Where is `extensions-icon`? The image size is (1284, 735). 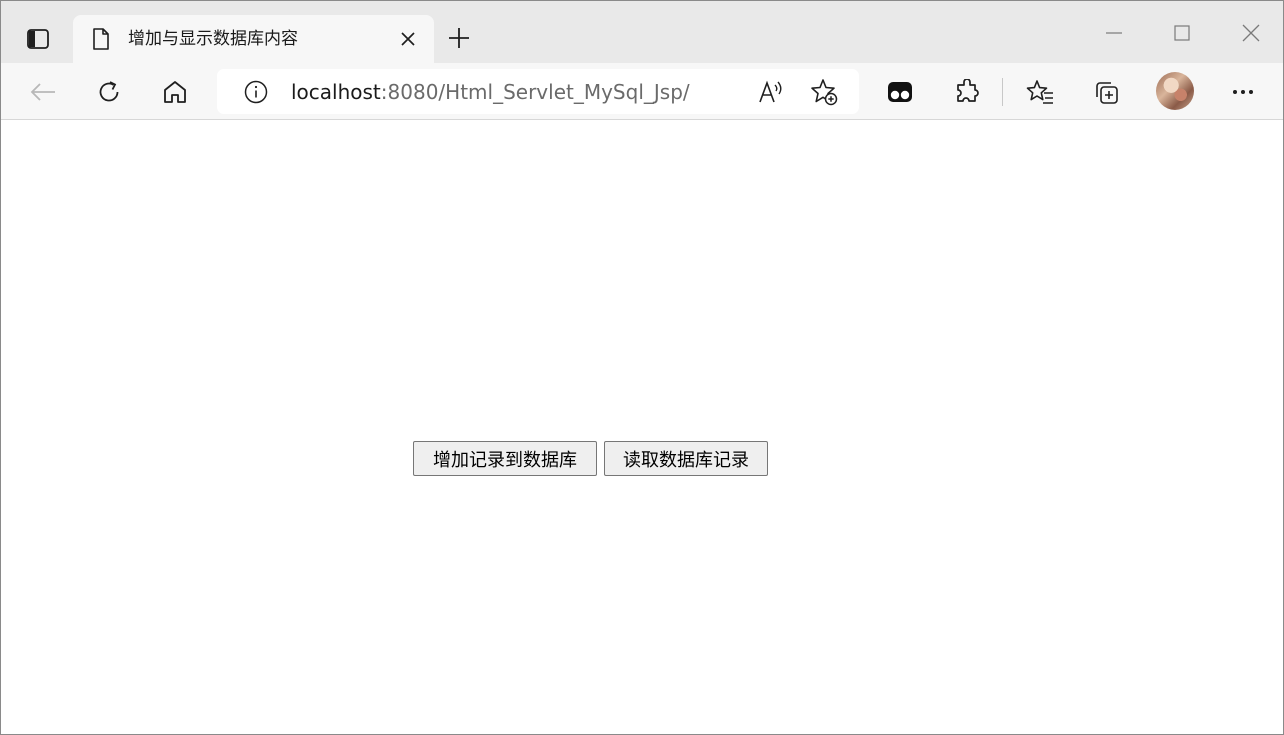 extensions-icon is located at coordinates (967, 92).